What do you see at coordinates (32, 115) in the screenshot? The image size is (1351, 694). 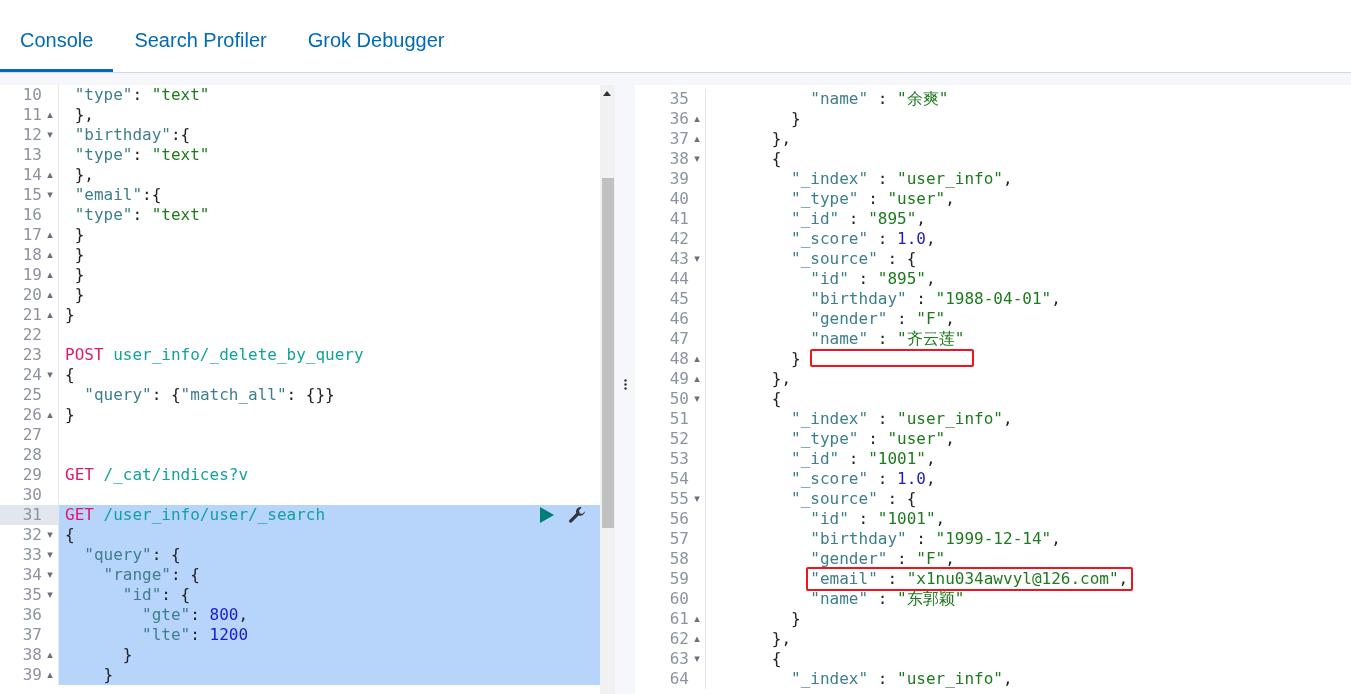 I see `line-number: 11` at bounding box center [32, 115].